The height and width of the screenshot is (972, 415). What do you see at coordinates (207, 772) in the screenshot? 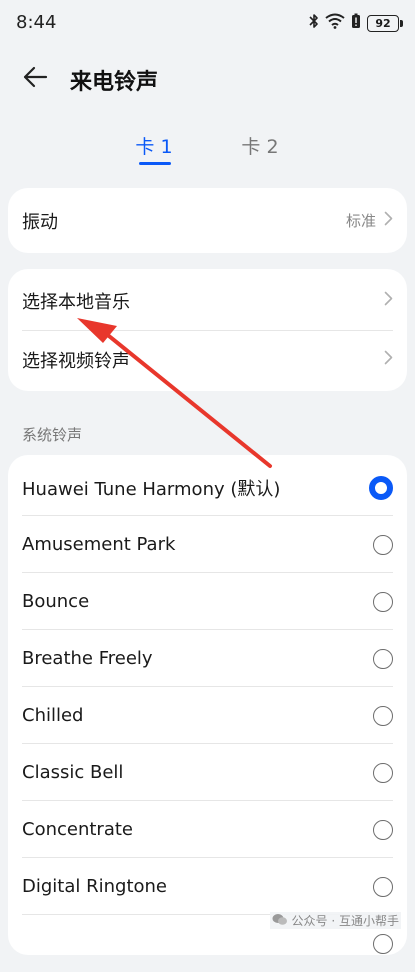
I see `ringtone-item: Classic Bell` at bounding box center [207, 772].